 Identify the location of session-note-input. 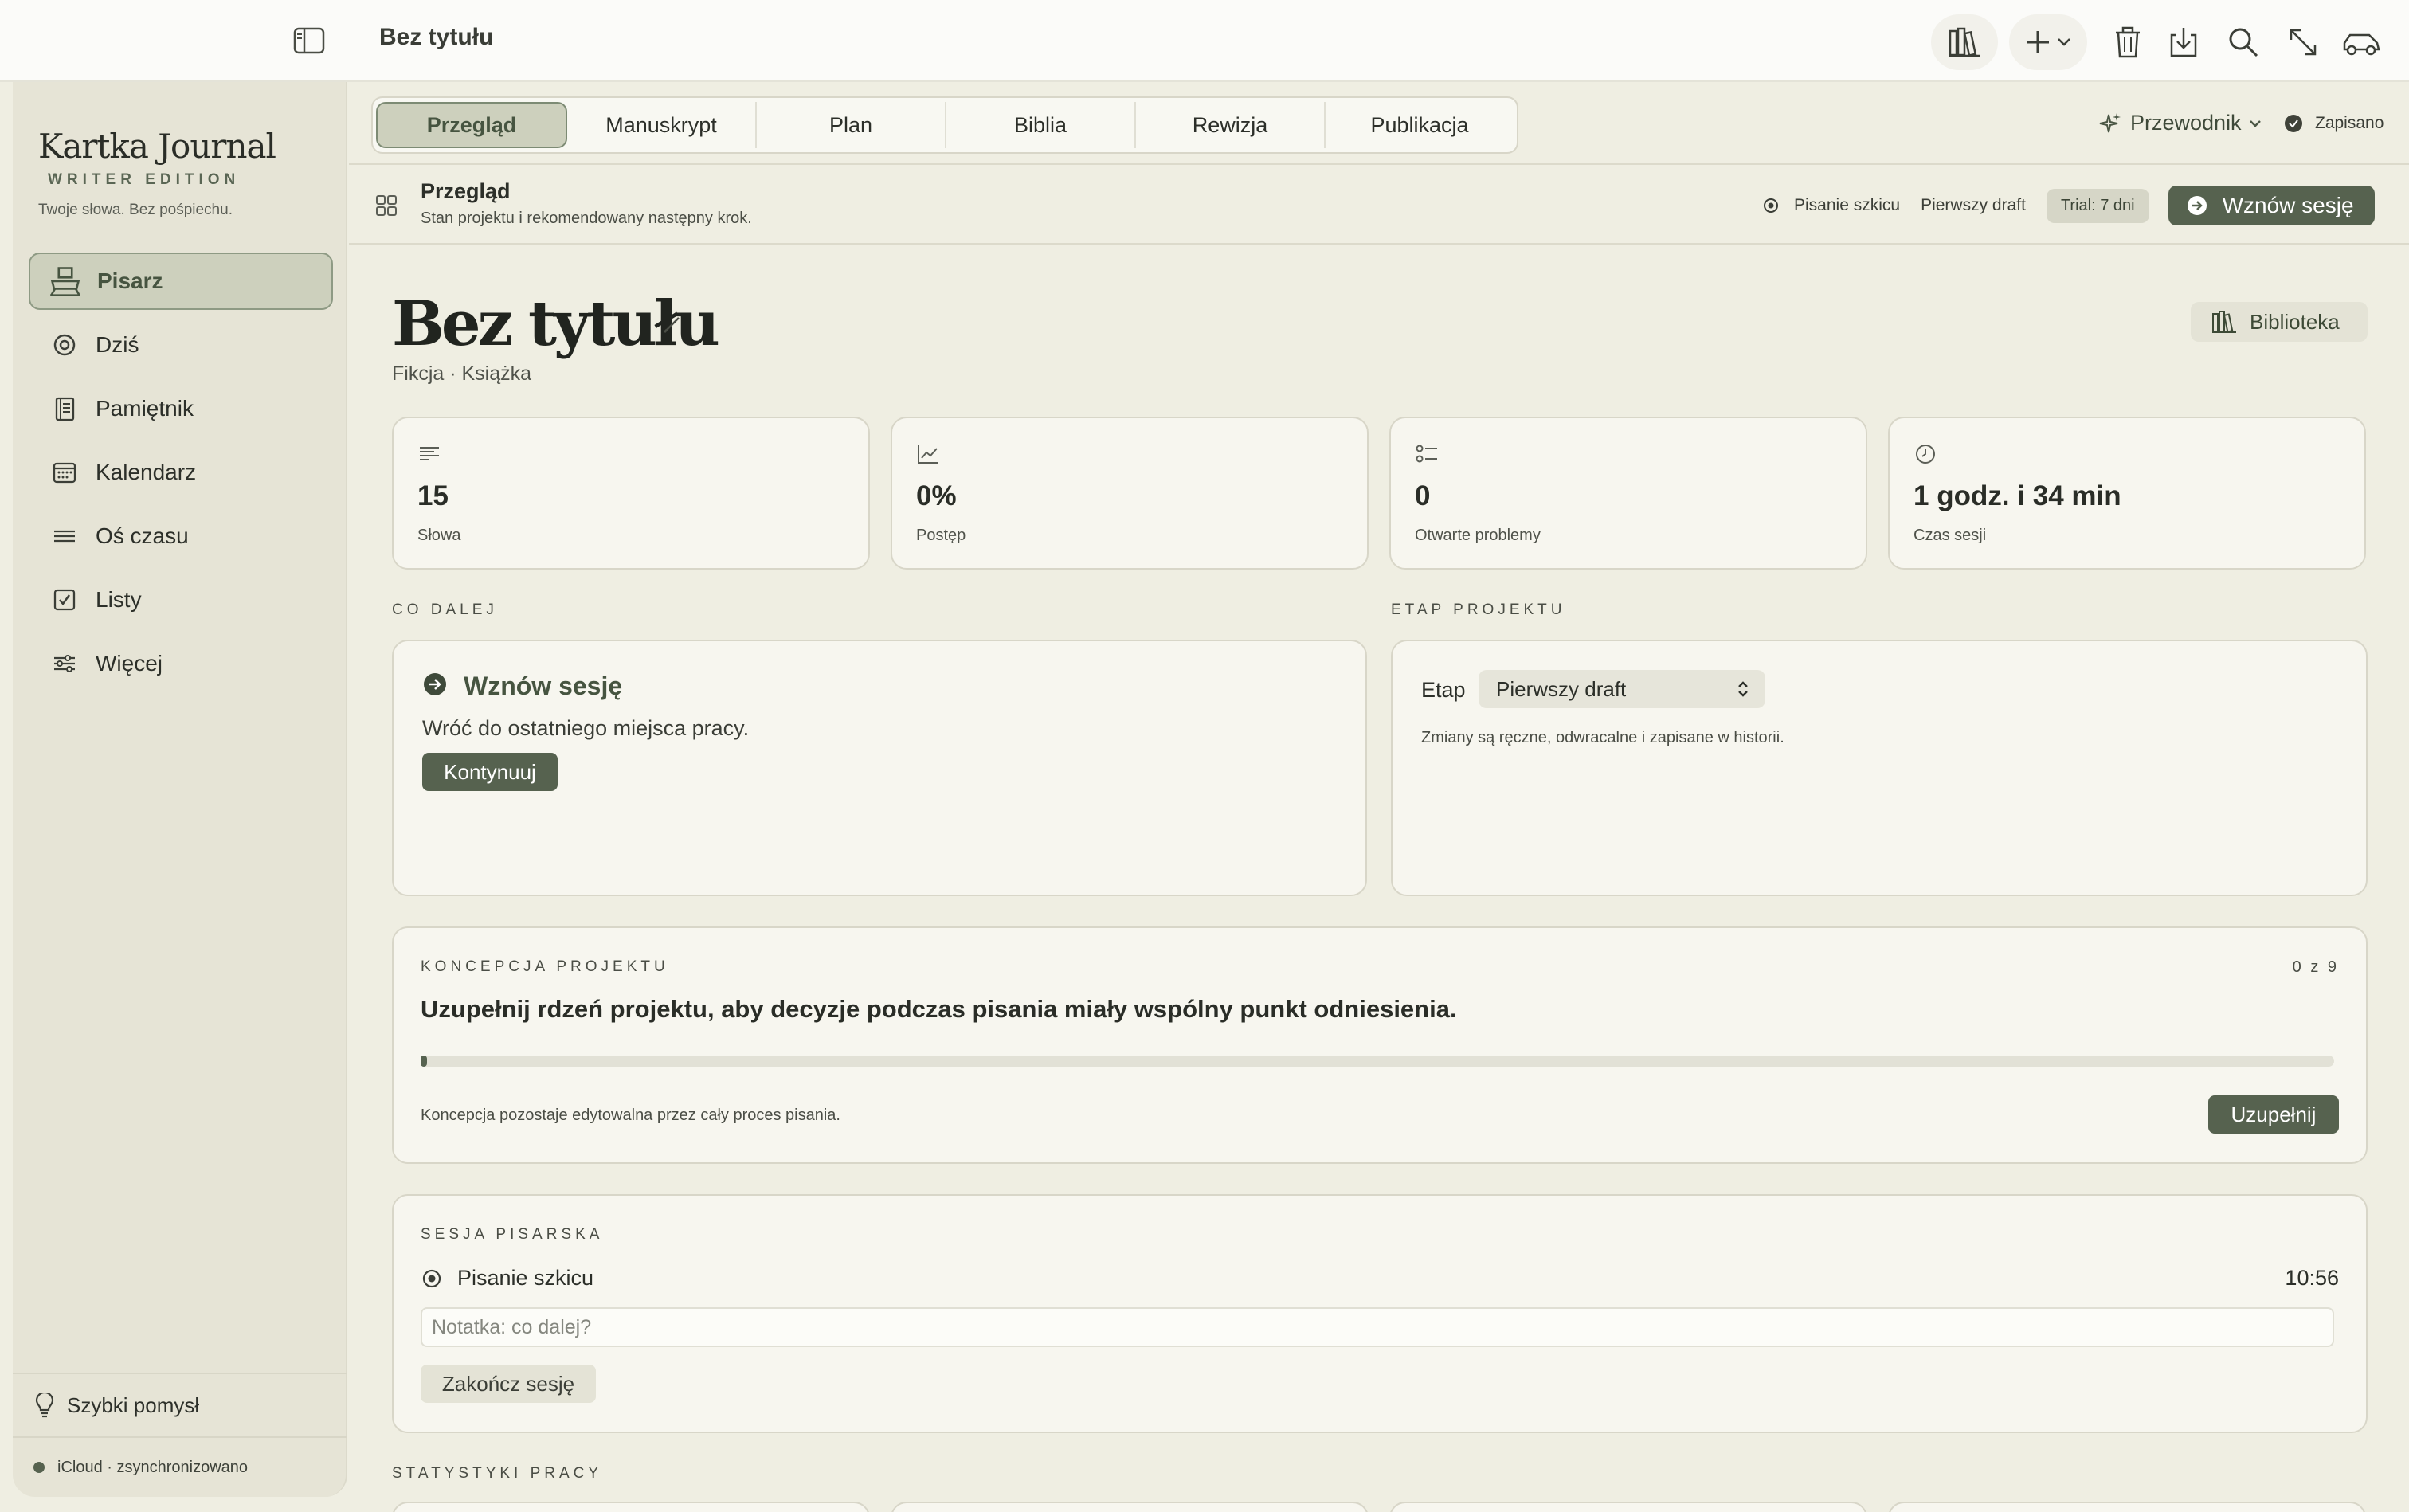
(1377, 1327).